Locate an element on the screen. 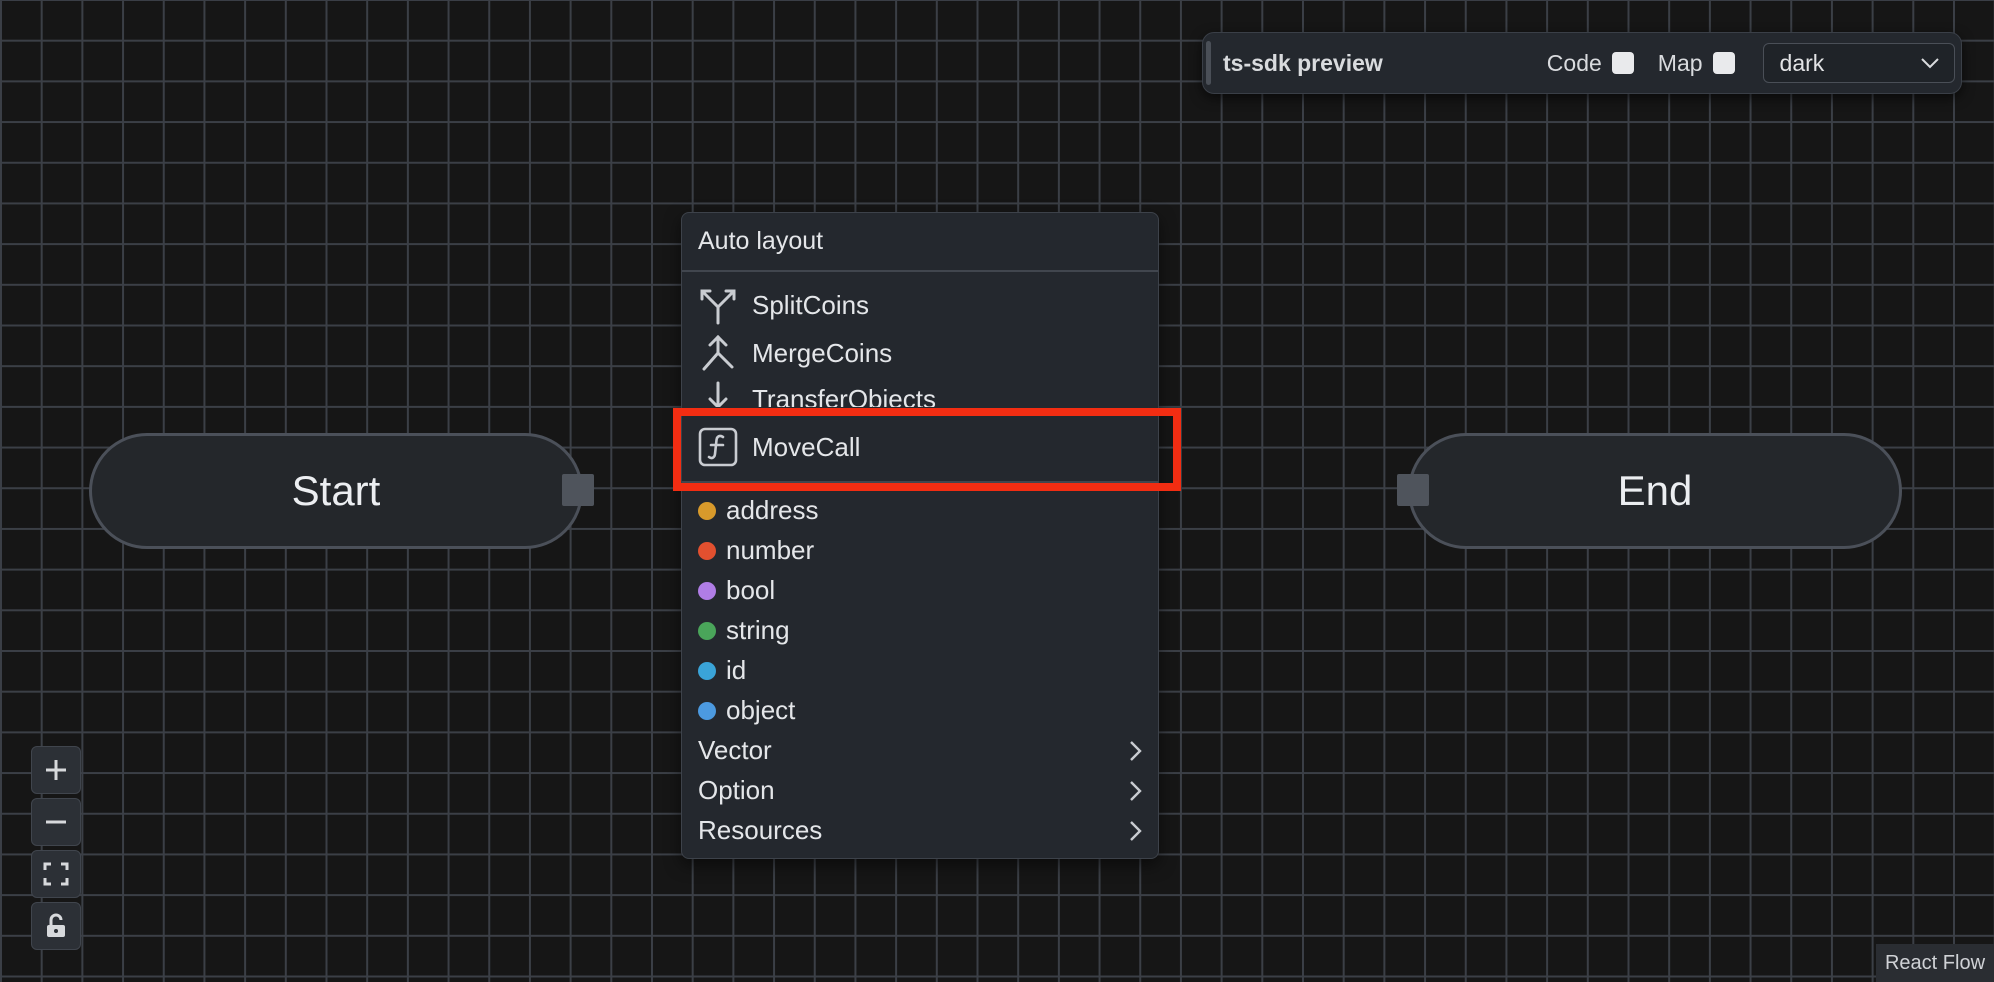 The height and width of the screenshot is (982, 1994). type-item-bool: bool is located at coordinates (920, 590).